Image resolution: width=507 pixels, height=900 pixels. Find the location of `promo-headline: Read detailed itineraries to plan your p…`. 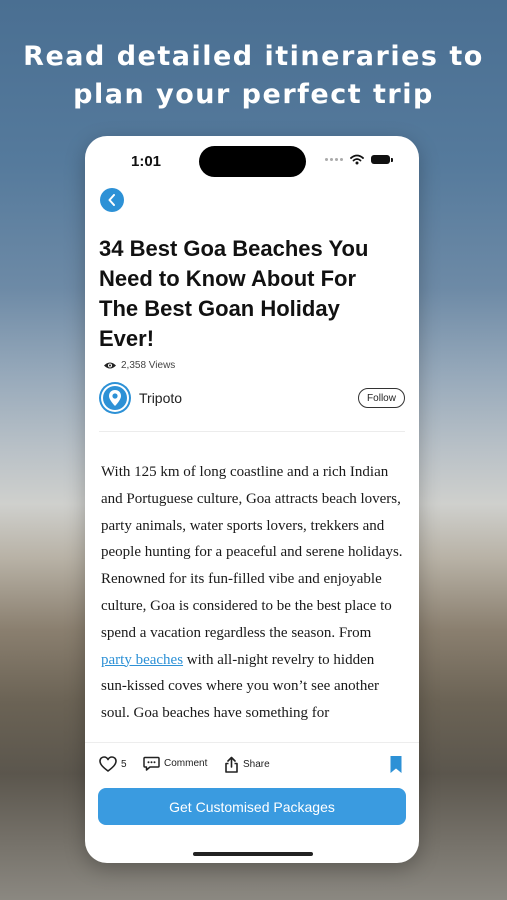

promo-headline: Read detailed itineraries to plan your p… is located at coordinates (253, 76).